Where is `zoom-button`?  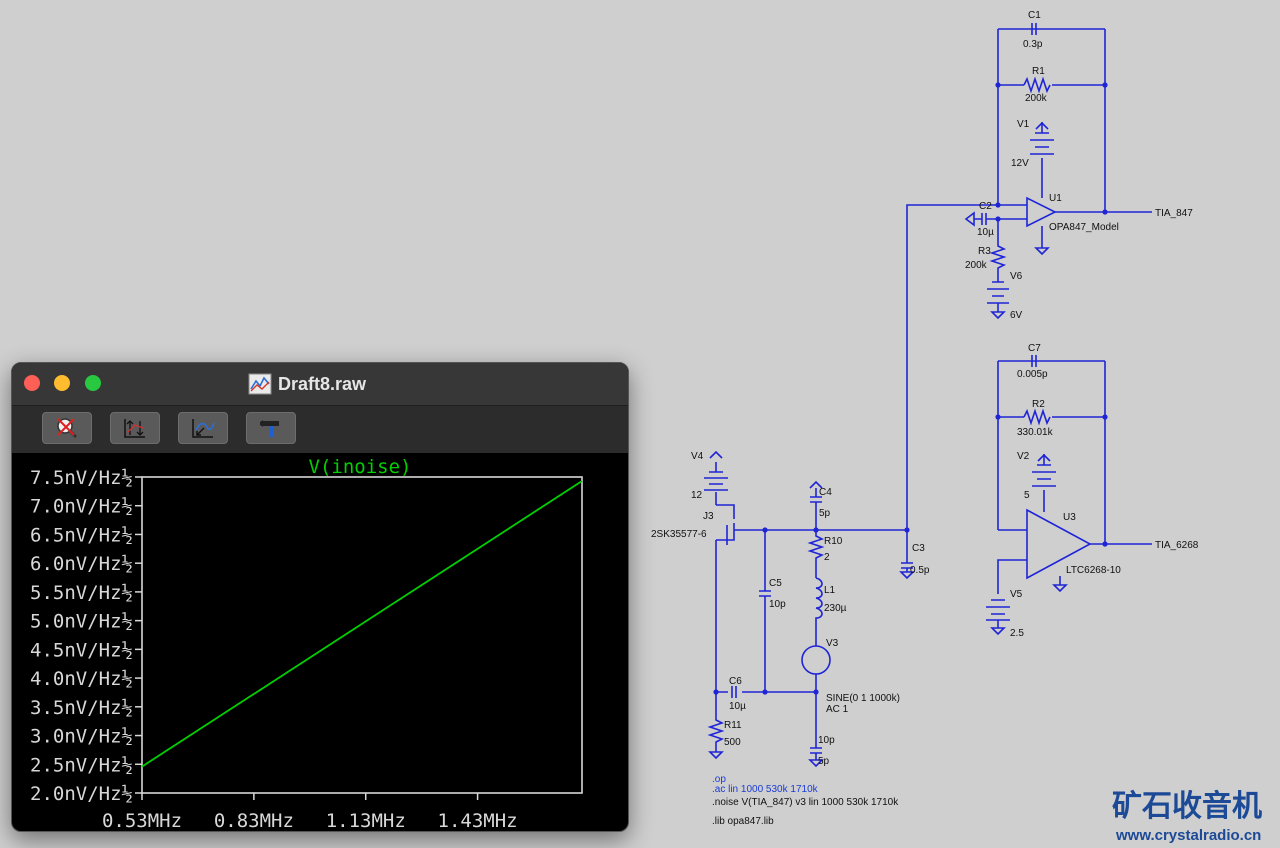
zoom-button is located at coordinates (93, 383).